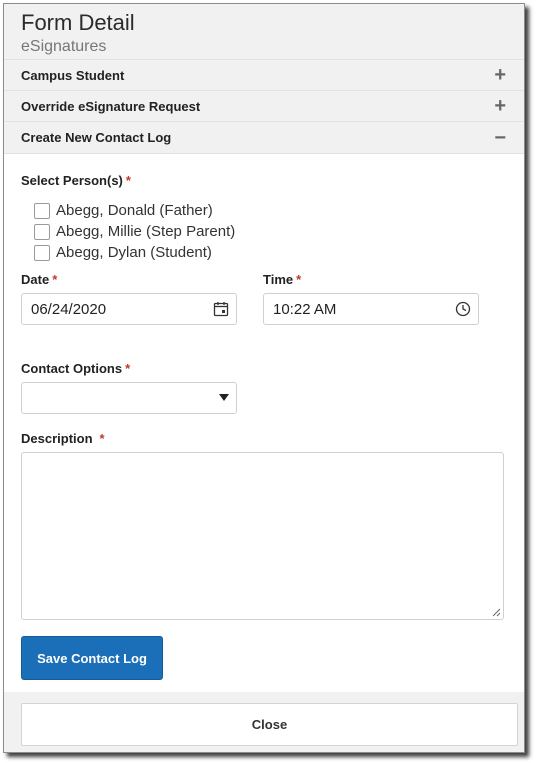  I want to click on resize-handle-icon, so click(496, 612).